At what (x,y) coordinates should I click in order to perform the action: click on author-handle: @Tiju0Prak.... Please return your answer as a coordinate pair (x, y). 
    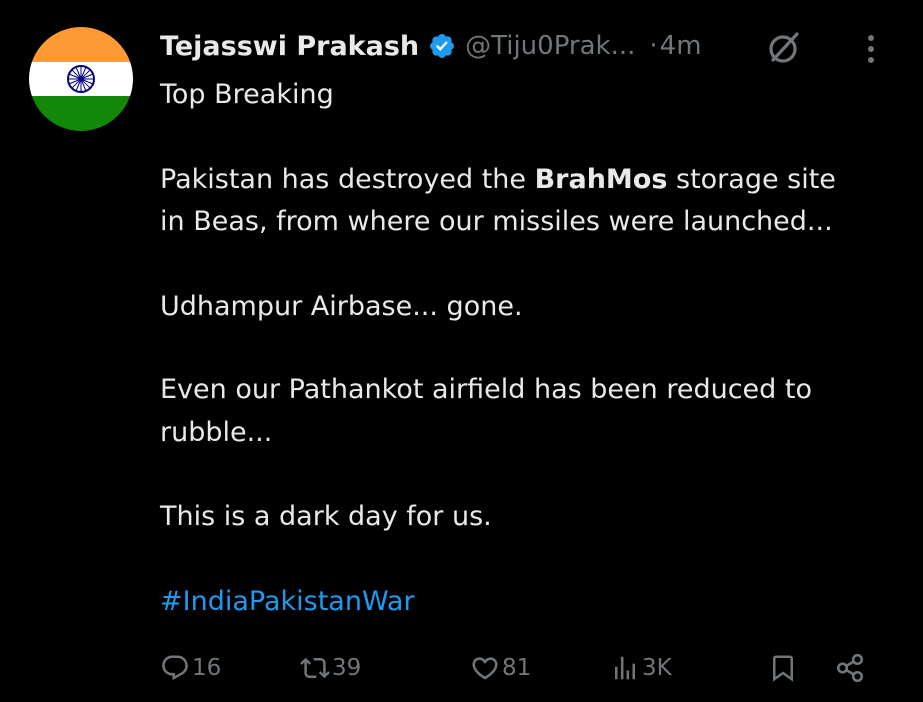
    Looking at the image, I should click on (550, 46).